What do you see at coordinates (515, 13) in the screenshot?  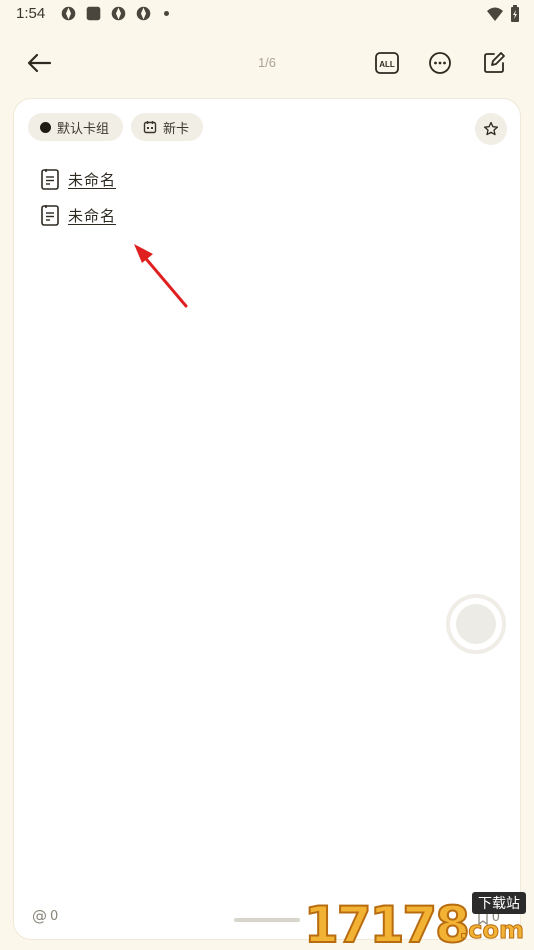 I see `battery-icon` at bounding box center [515, 13].